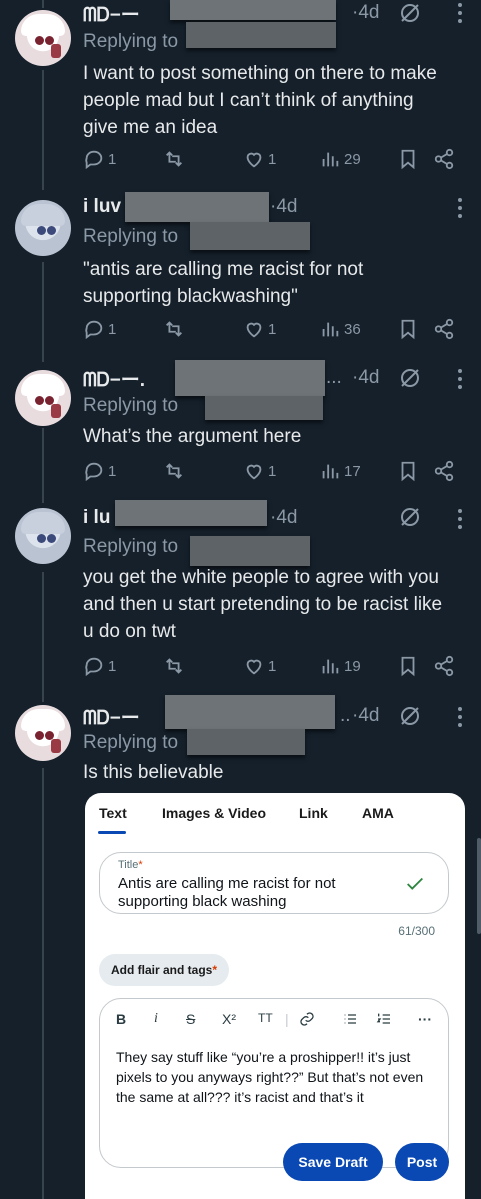  What do you see at coordinates (313, 813) in the screenshot?
I see `tab-link: Link` at bounding box center [313, 813].